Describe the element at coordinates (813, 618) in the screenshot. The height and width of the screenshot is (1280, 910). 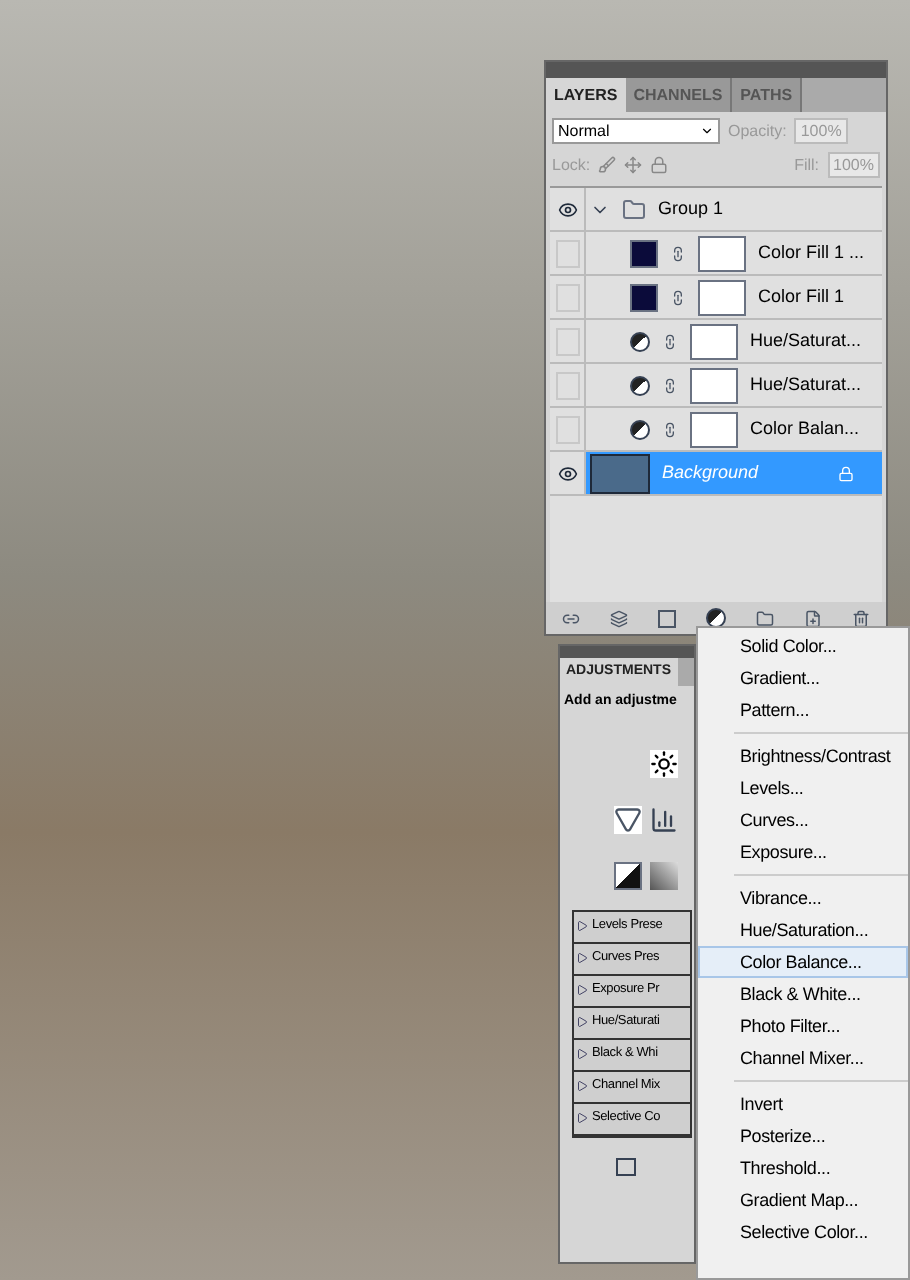
I see `new-layer-icon` at that location.